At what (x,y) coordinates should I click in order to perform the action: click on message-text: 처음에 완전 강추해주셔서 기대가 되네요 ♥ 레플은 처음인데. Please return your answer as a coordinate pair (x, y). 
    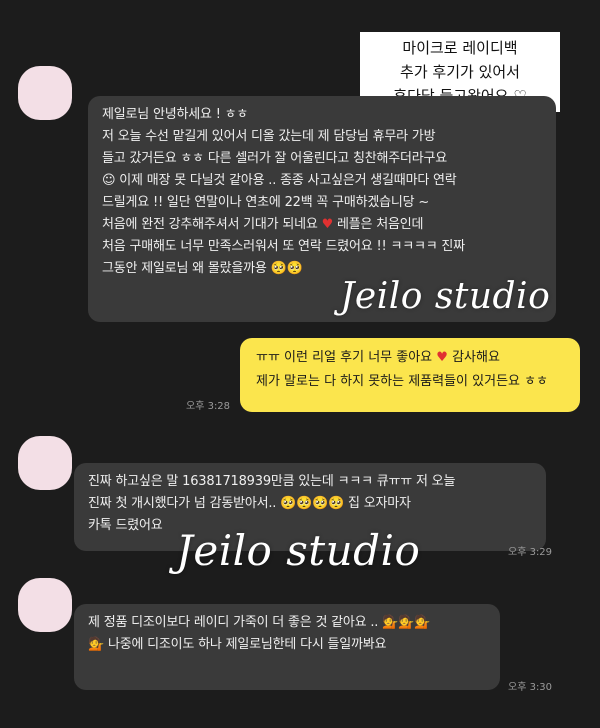
    Looking at the image, I should click on (322, 225).